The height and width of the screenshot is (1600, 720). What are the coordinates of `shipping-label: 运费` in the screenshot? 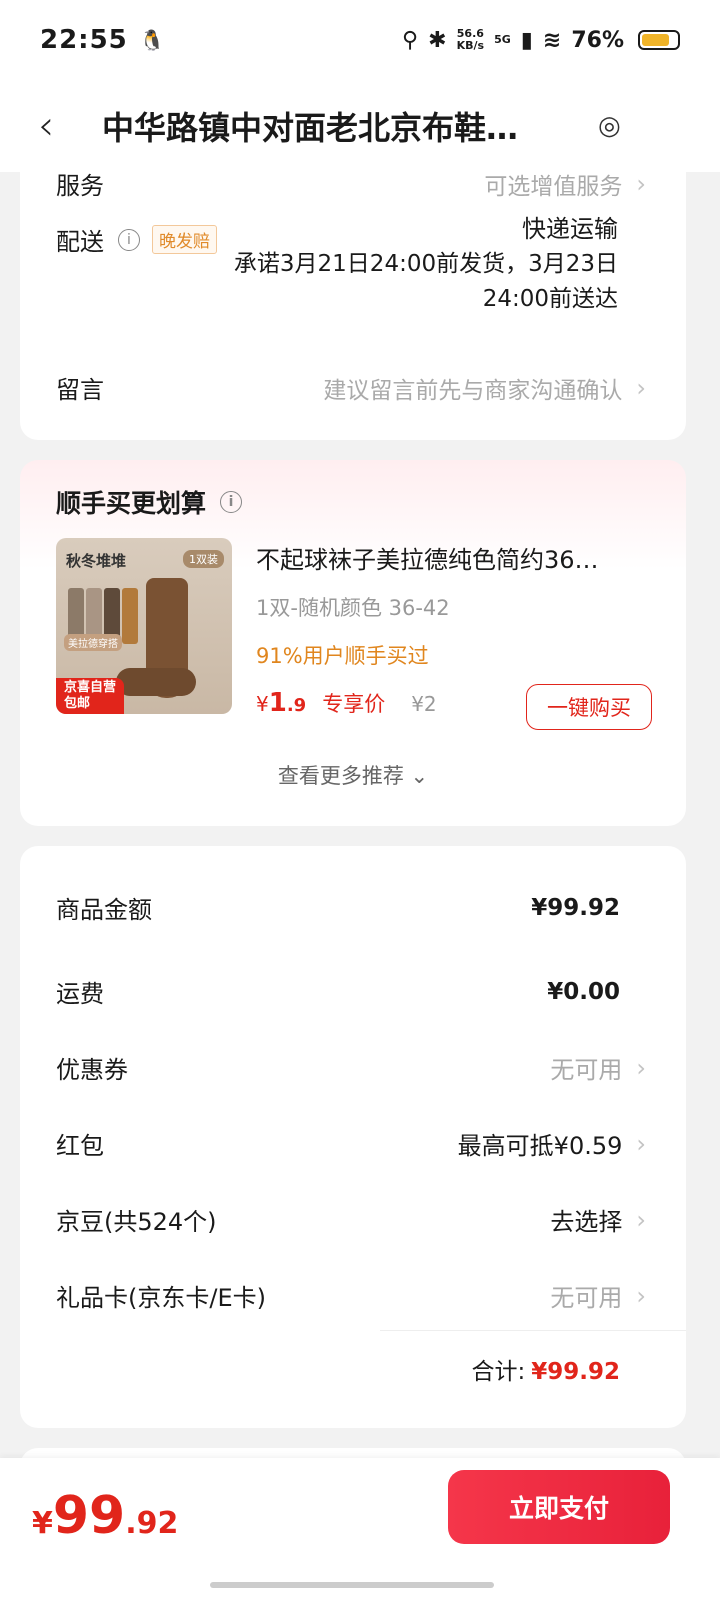 It's located at (80, 994).